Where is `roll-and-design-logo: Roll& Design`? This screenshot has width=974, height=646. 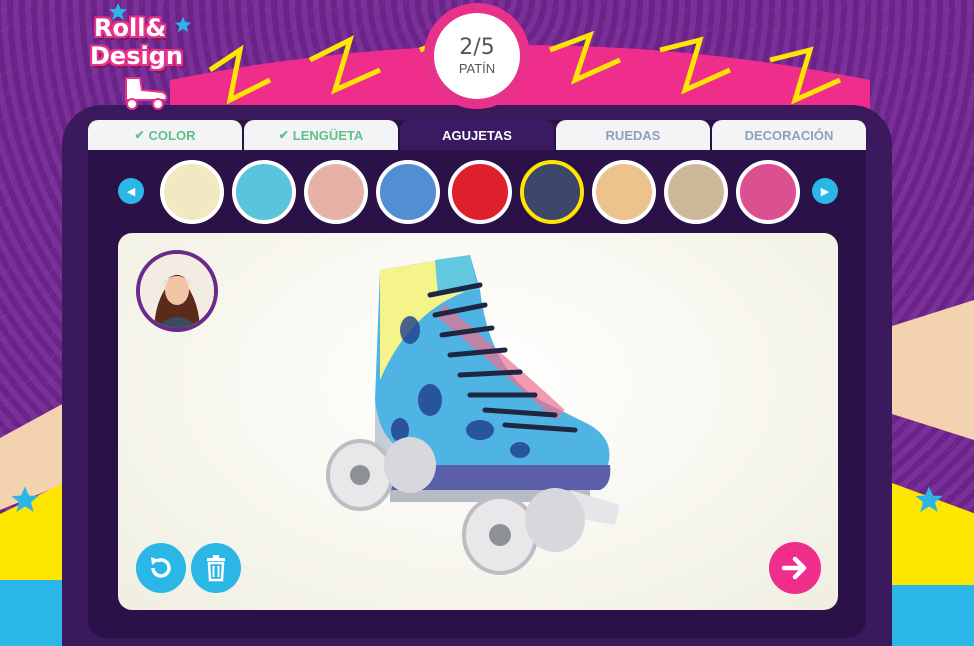
roll-and-design-logo: Roll& Design is located at coordinates (141, 56).